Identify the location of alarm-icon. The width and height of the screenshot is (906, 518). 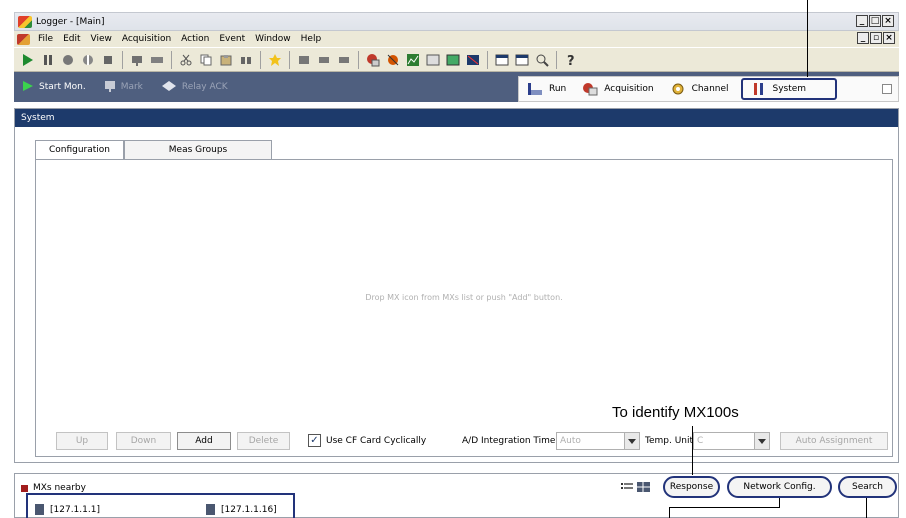
(393, 60).